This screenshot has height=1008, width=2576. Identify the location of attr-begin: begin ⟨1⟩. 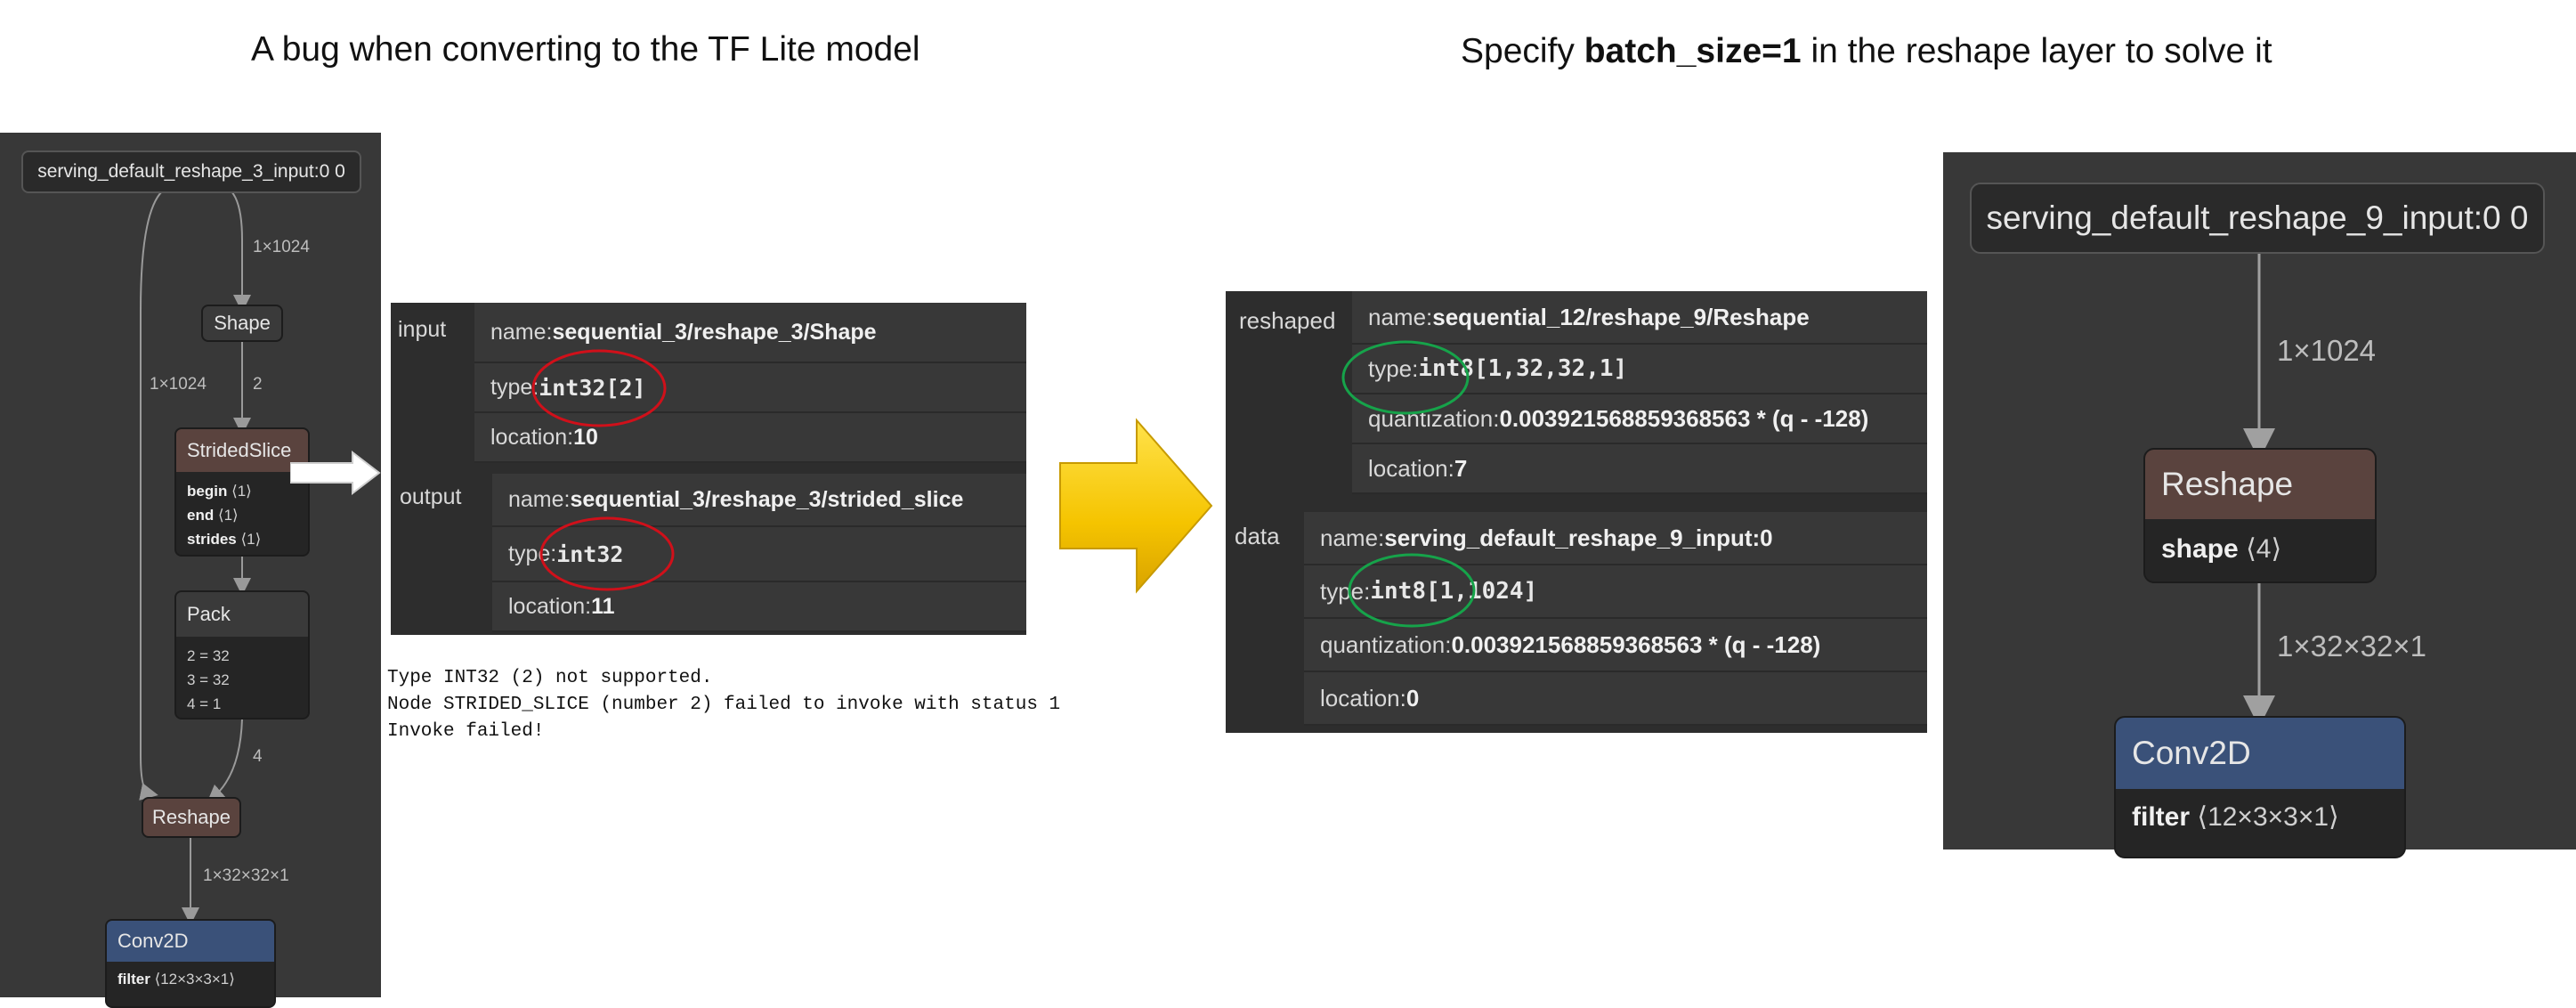
(219, 491).